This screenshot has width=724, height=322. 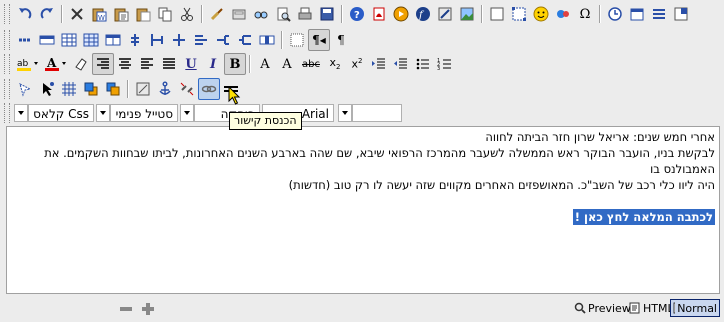 What do you see at coordinates (157, 40) in the screenshot?
I see `insert-col-icon` at bounding box center [157, 40].